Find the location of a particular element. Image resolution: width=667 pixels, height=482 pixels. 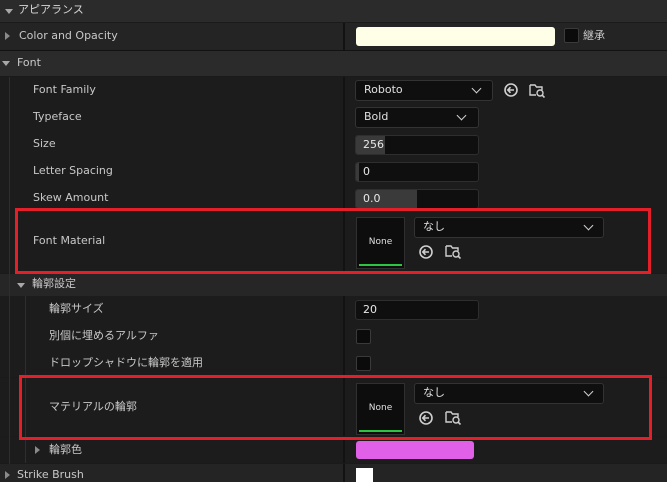

apply-shadow-checkbox is located at coordinates (363, 363).